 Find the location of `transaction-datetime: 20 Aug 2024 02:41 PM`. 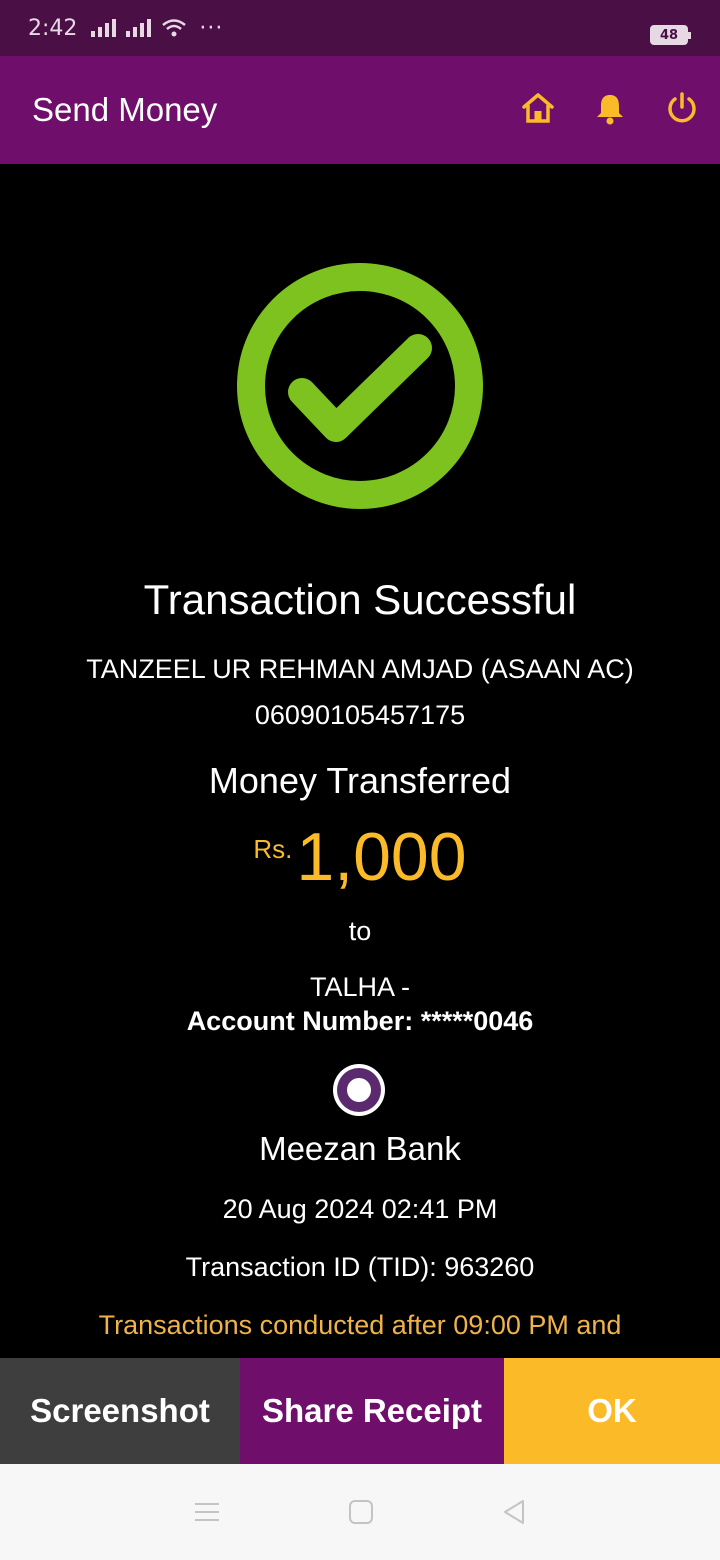

transaction-datetime: 20 Aug 2024 02:41 PM is located at coordinates (360, 1209).